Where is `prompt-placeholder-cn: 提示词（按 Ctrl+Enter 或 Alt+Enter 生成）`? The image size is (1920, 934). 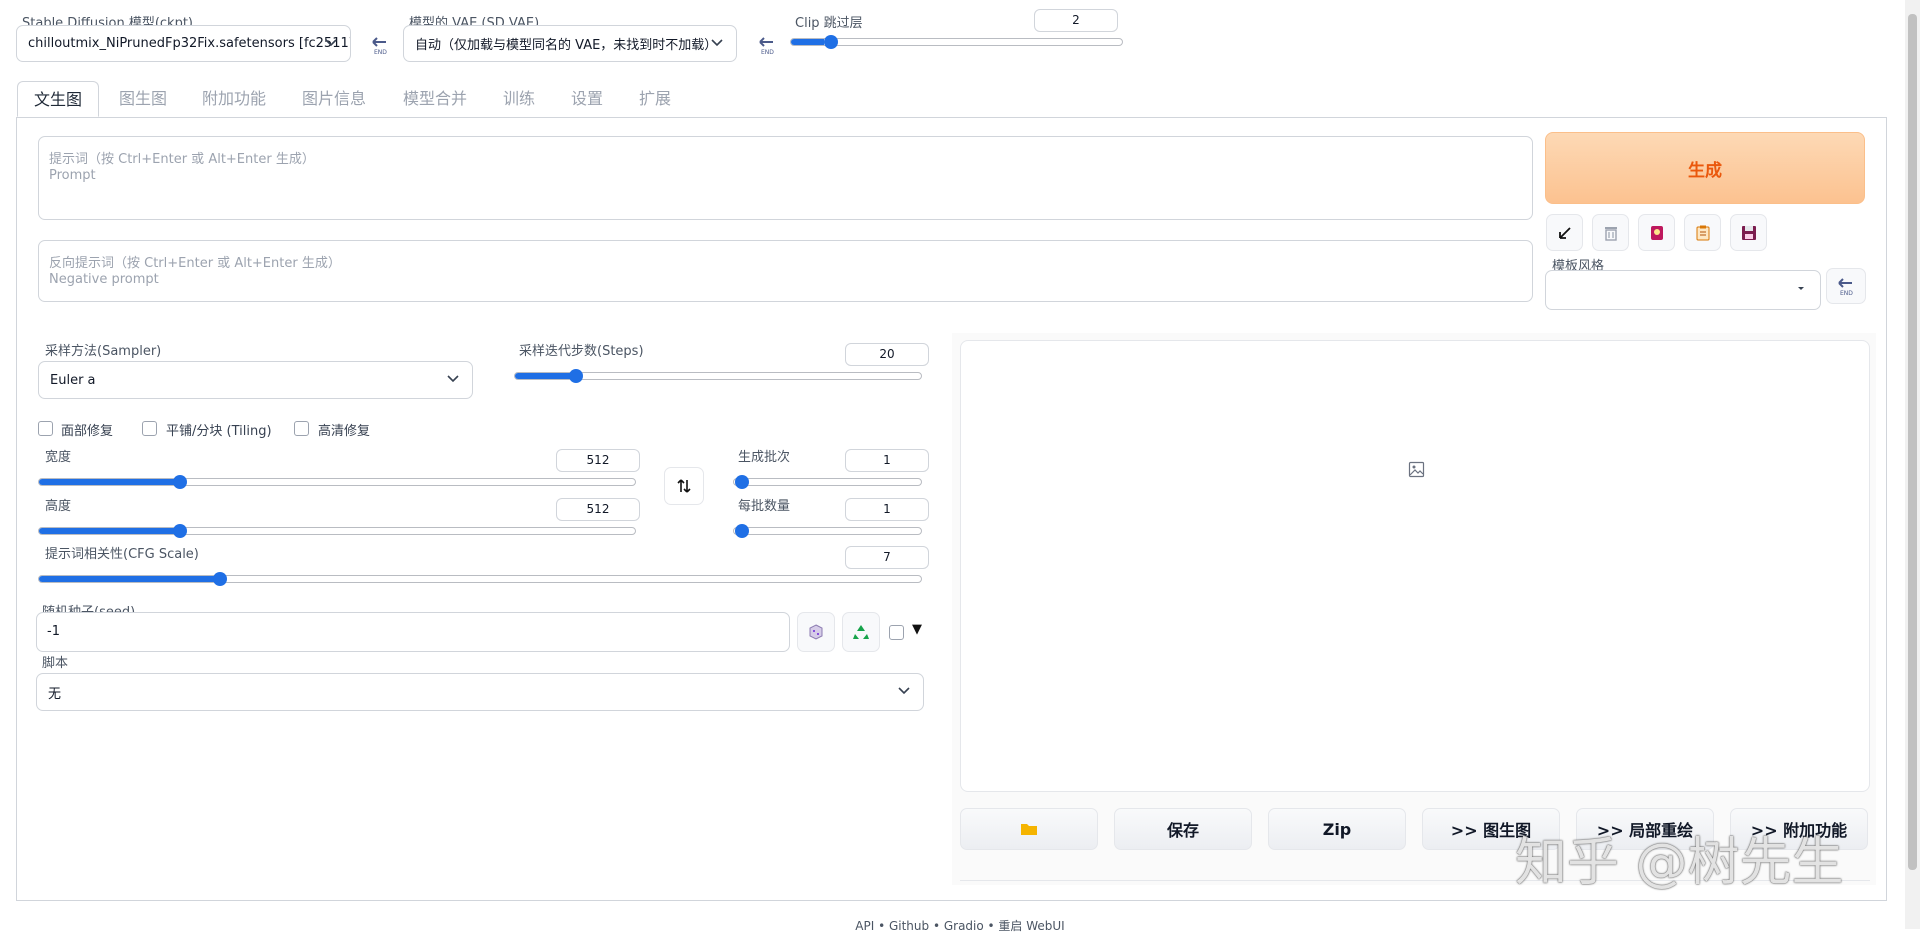 prompt-placeholder-cn: 提示词（按 Ctrl+Enter 或 Alt+Enter 生成） is located at coordinates (182, 159).